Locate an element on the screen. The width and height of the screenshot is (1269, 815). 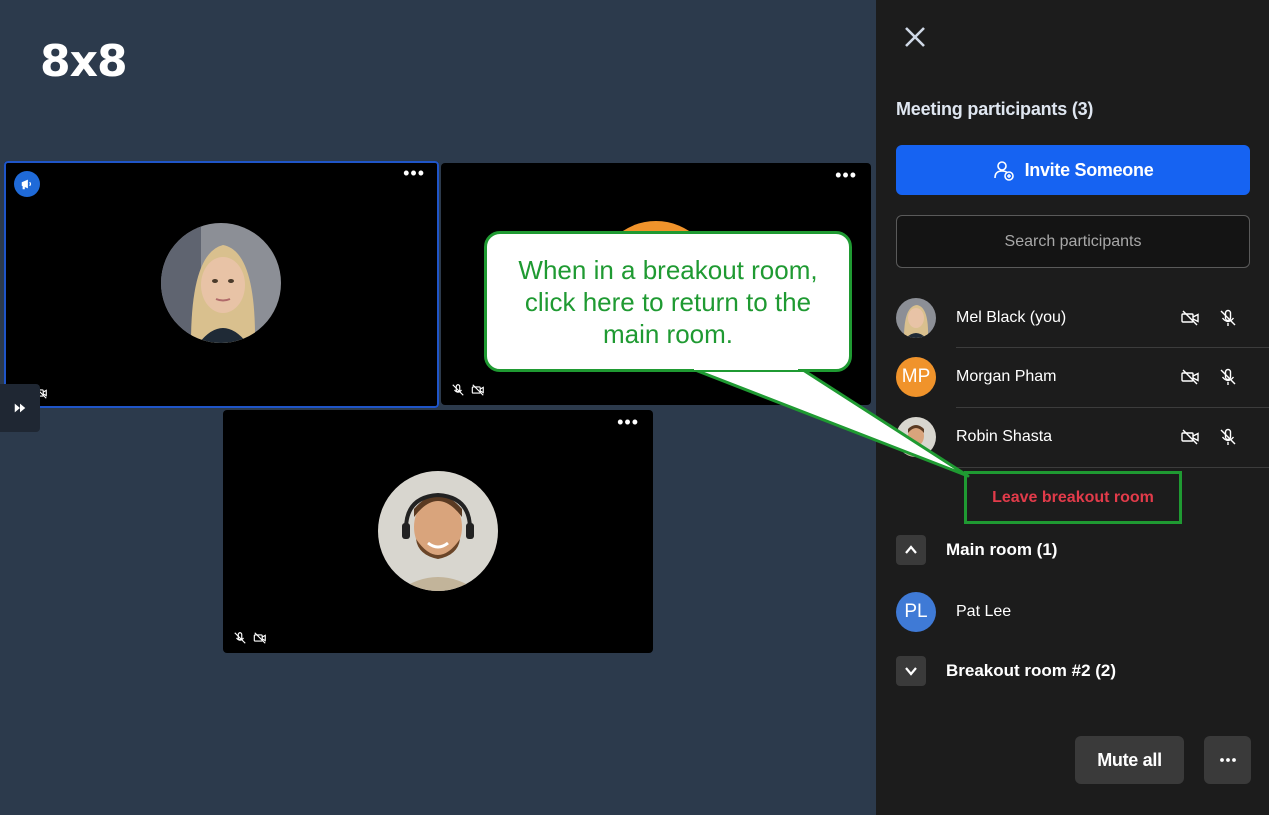
expand-filmstrip-button is located at coordinates (20, 408).